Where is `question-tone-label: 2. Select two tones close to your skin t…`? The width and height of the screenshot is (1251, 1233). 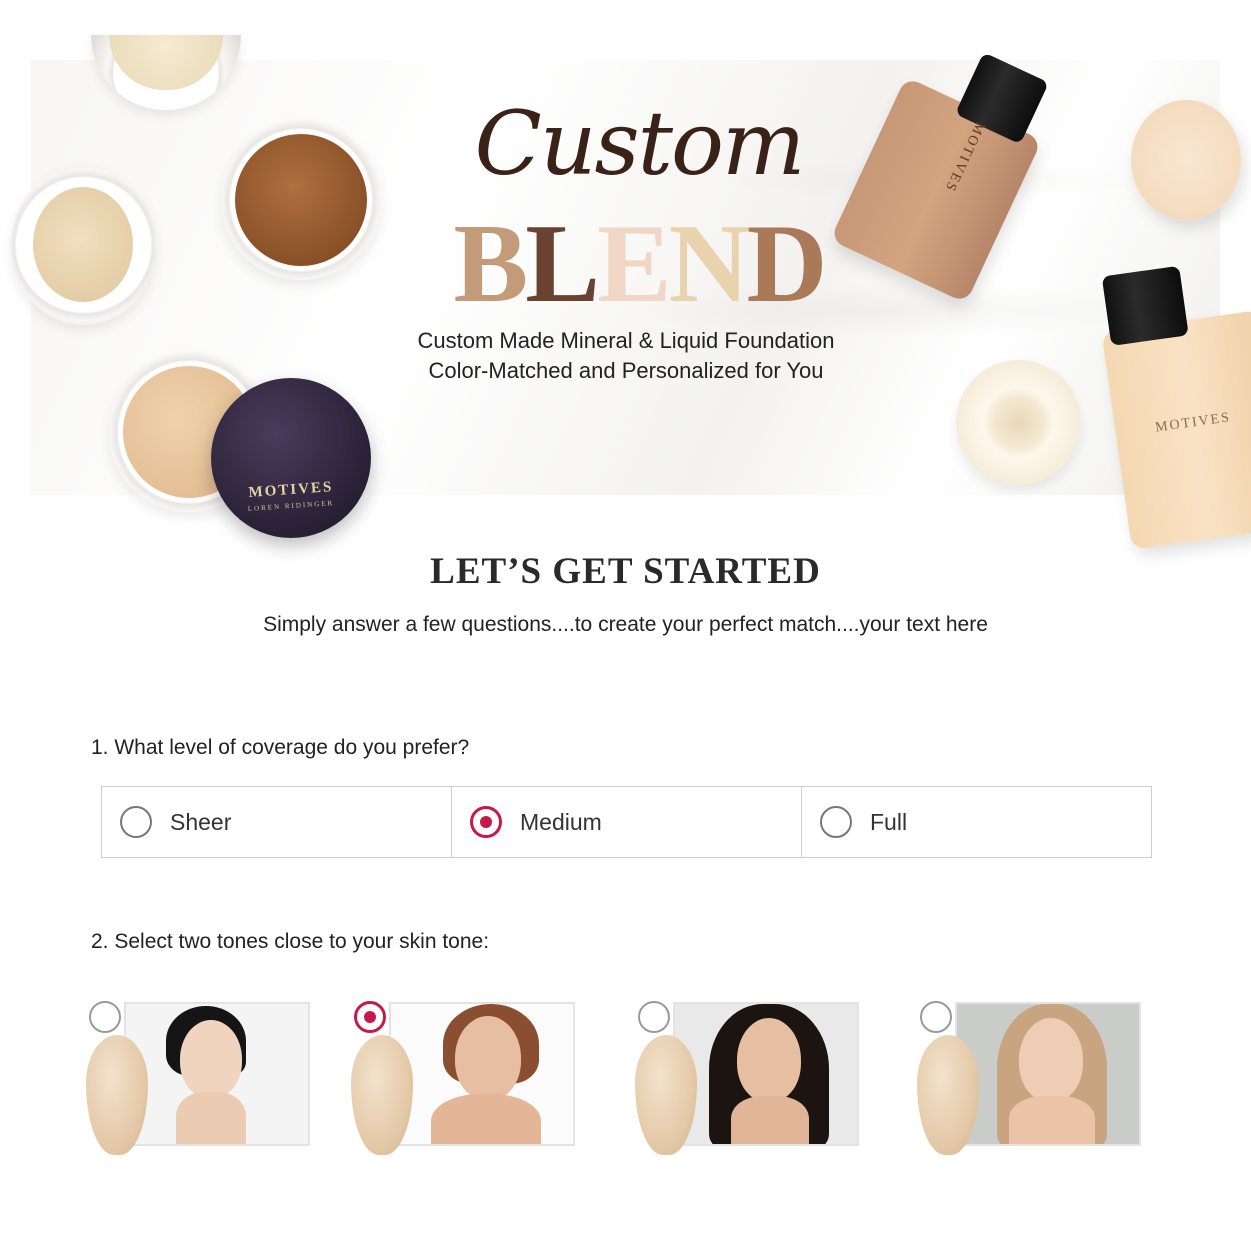
question-tone-label: 2. Select two tones close to your skin t… is located at coordinates (290, 941).